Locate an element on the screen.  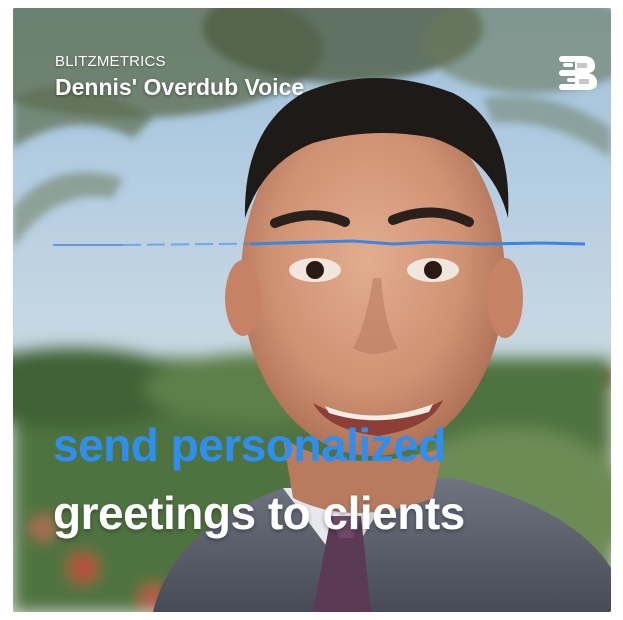
video-title: Dennis' Overdub Voice is located at coordinates (180, 87).